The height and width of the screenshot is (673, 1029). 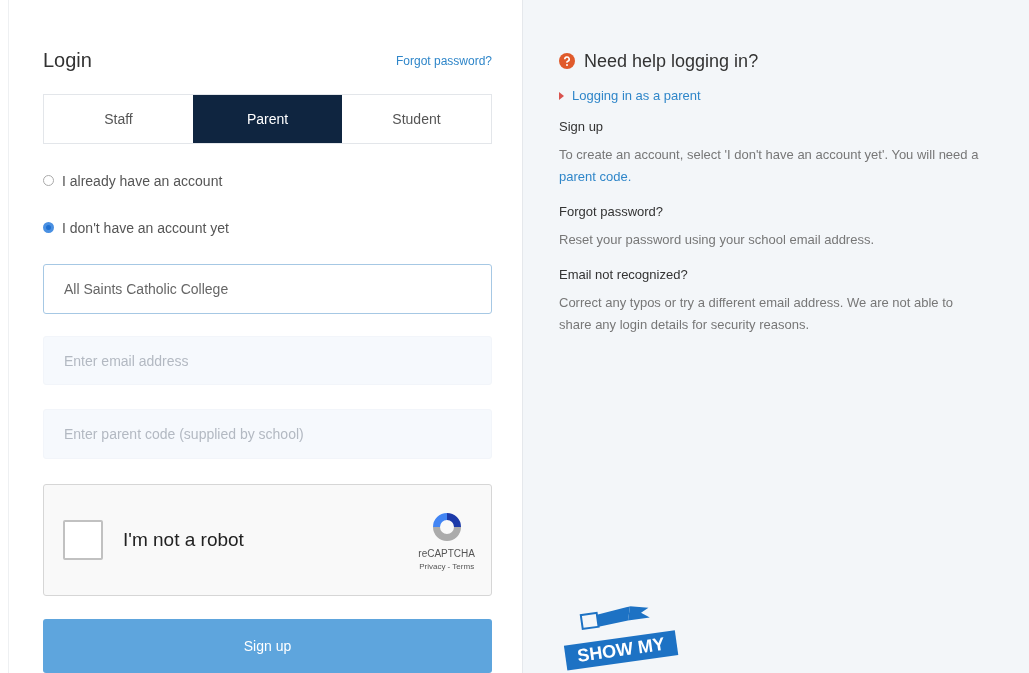 I want to click on section-heading: Forgot password?, so click(x=612, y=211).